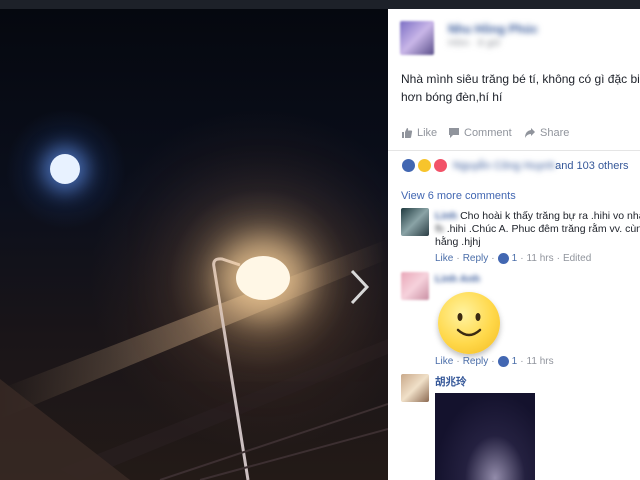 The width and height of the screenshot is (640, 480). Describe the element at coordinates (488, 133) in the screenshot. I see `comment-label: Comment` at that location.